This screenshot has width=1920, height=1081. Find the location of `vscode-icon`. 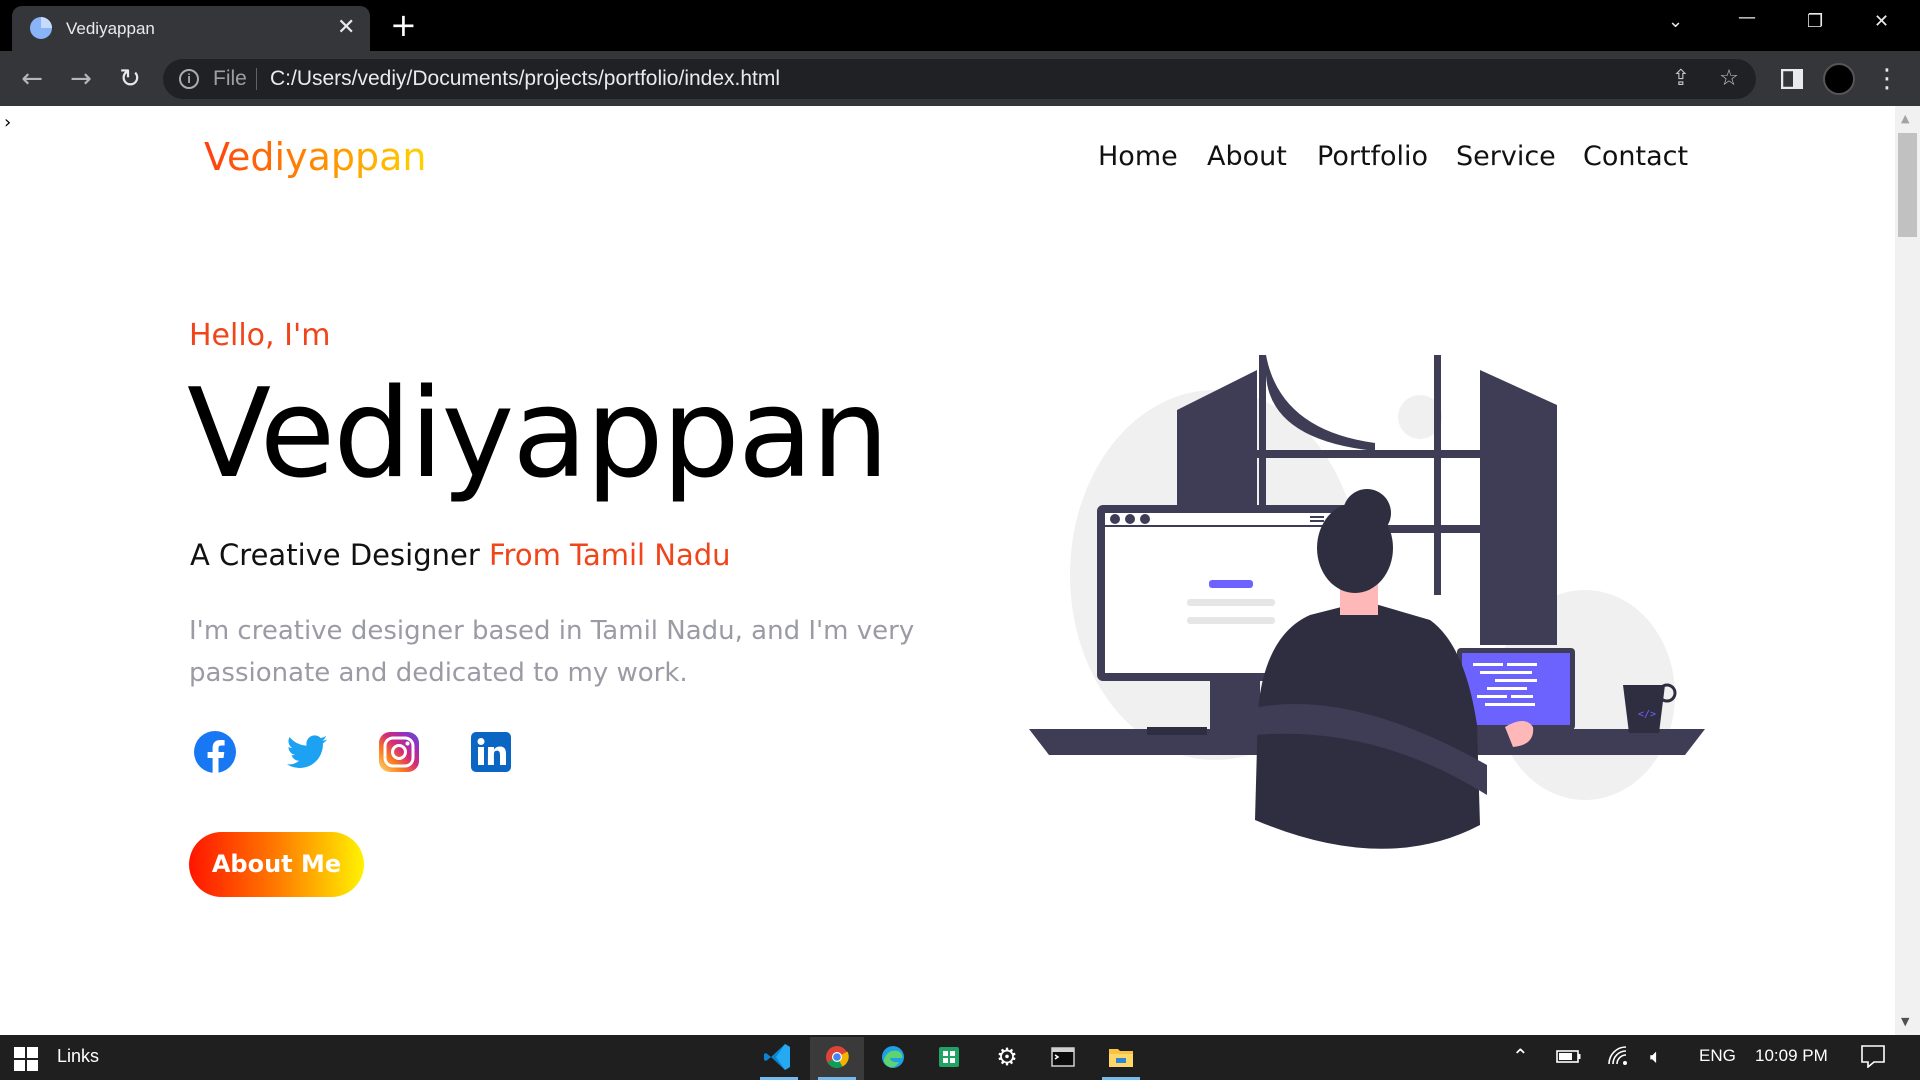

vscode-icon is located at coordinates (779, 1058).